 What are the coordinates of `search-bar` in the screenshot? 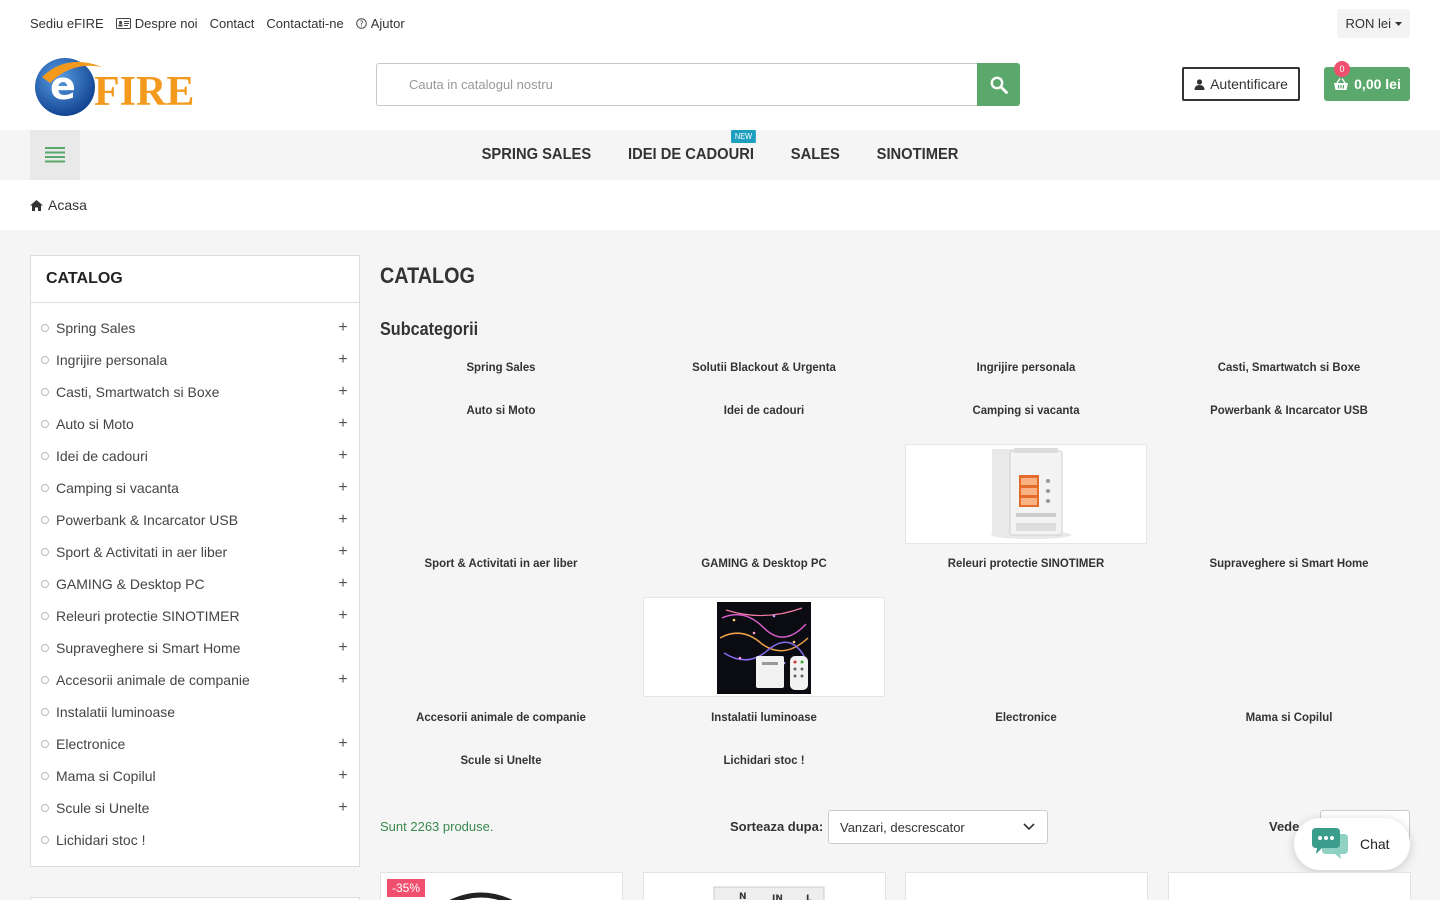 It's located at (698, 84).